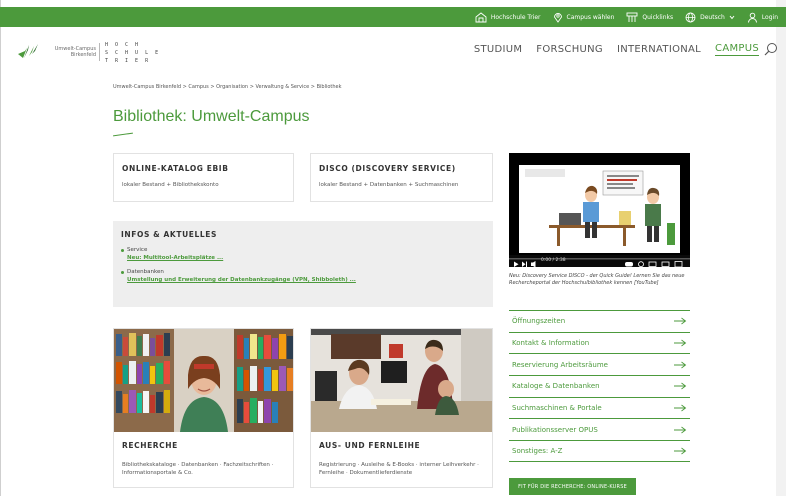 This screenshot has width=786, height=496. Describe the element at coordinates (590, 17) in the screenshot. I see `topbar-label: Campus wählen` at that location.